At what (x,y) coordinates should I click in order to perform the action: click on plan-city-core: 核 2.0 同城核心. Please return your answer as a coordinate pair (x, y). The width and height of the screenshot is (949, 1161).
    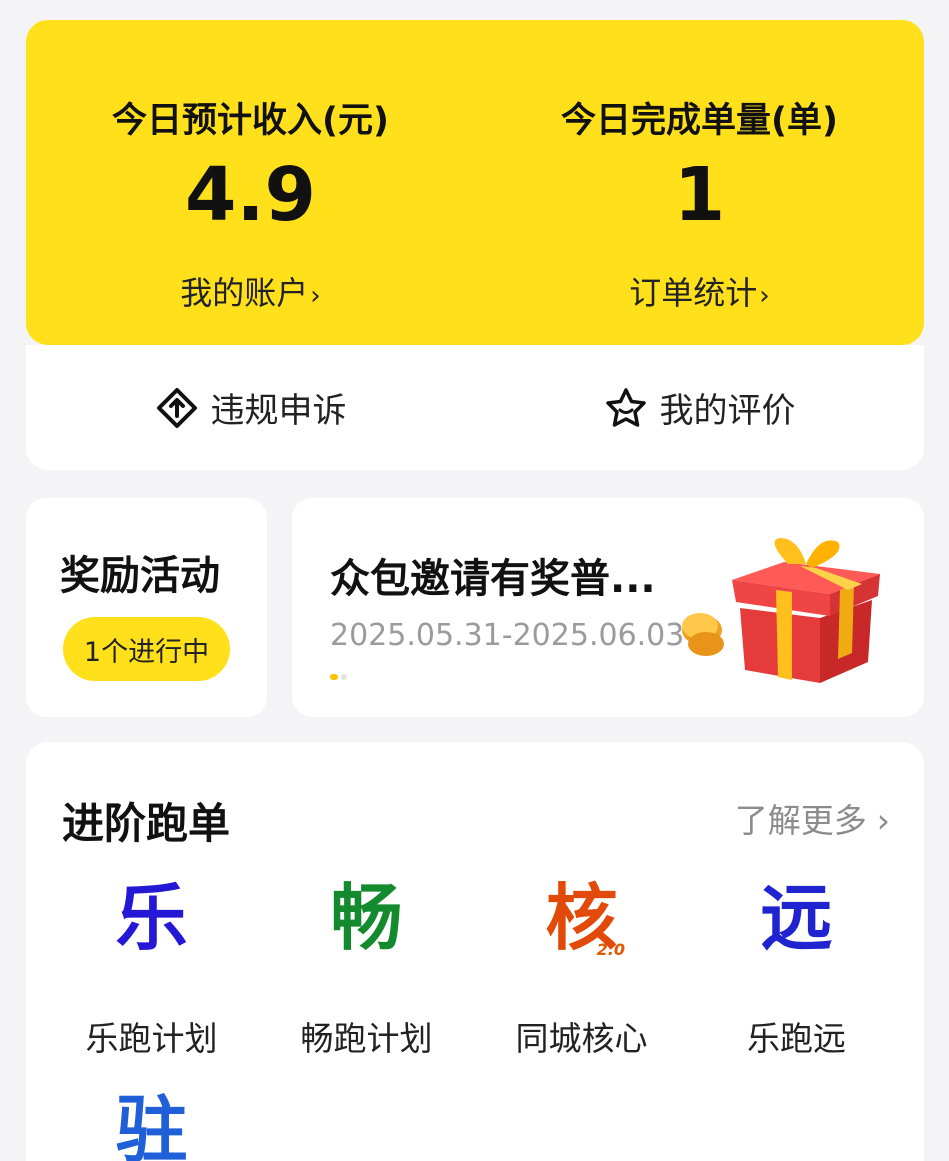
    Looking at the image, I should click on (581, 970).